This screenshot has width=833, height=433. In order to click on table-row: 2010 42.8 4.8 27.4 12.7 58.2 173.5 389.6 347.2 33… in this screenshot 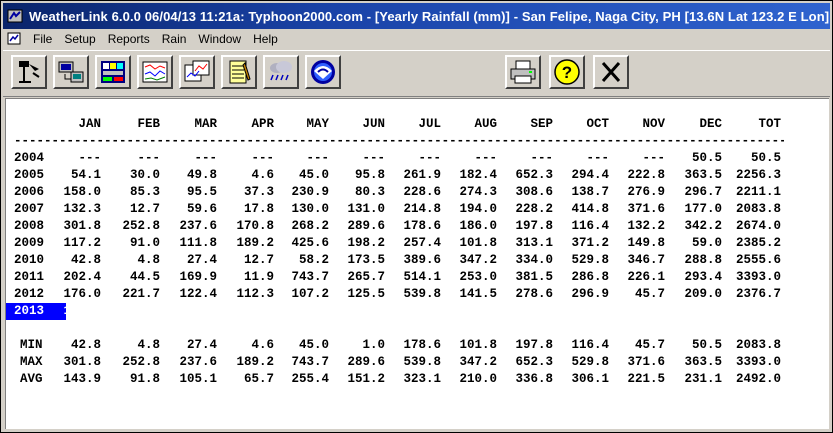, I will do `click(393, 260)`.